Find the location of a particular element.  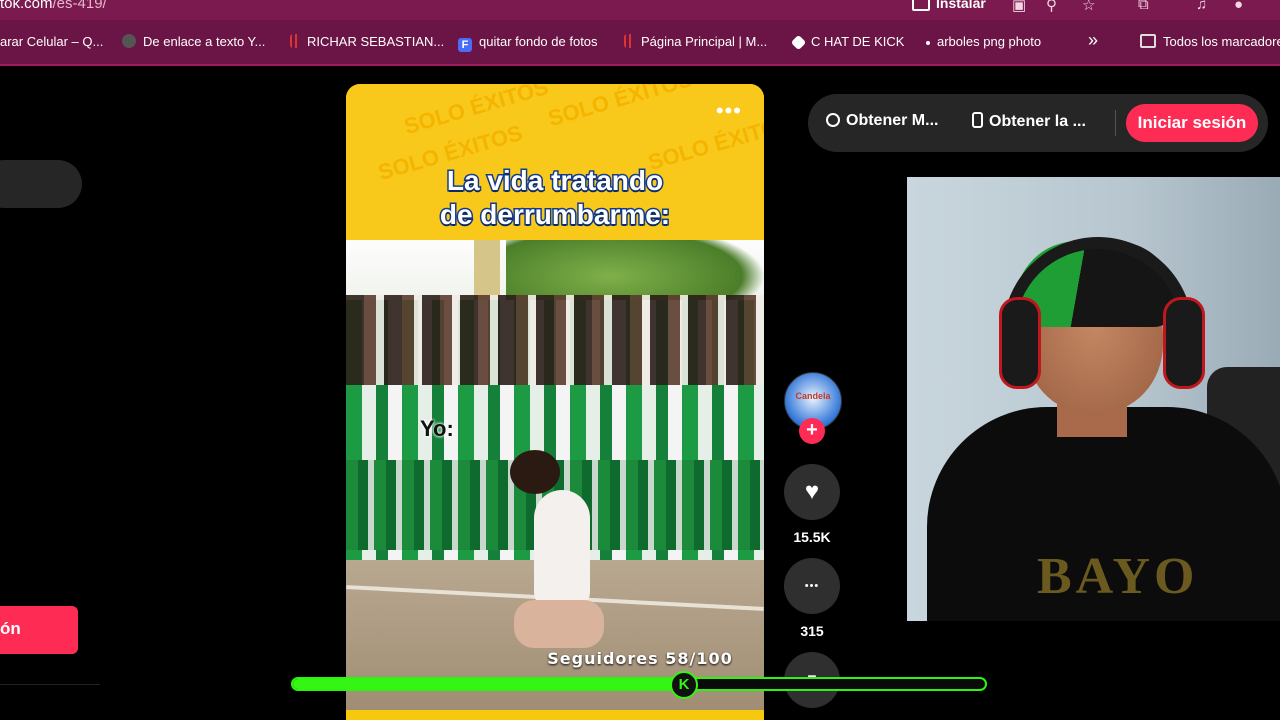

install-label: Instalar is located at coordinates (961, 5).